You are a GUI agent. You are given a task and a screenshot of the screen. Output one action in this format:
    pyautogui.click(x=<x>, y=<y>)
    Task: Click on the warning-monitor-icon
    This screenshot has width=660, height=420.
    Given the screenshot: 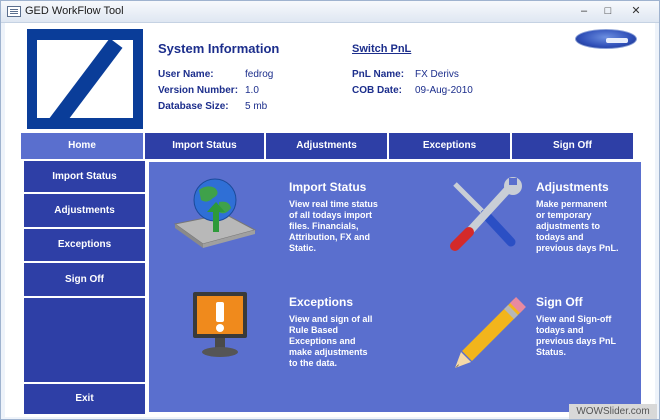 What is the action you would take?
    pyautogui.click(x=221, y=326)
    